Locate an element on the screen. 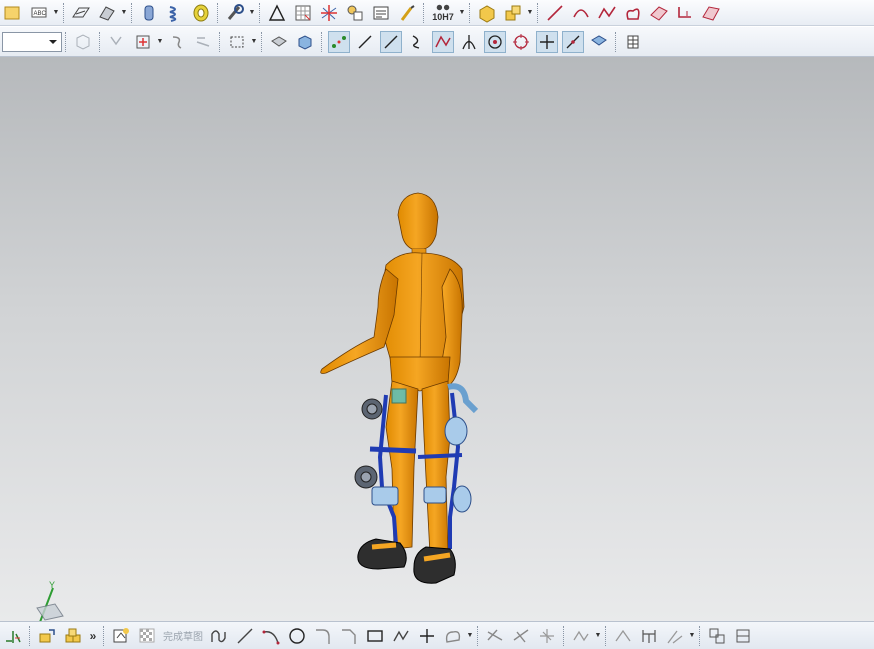  grid-table-icon is located at coordinates (303, 13).